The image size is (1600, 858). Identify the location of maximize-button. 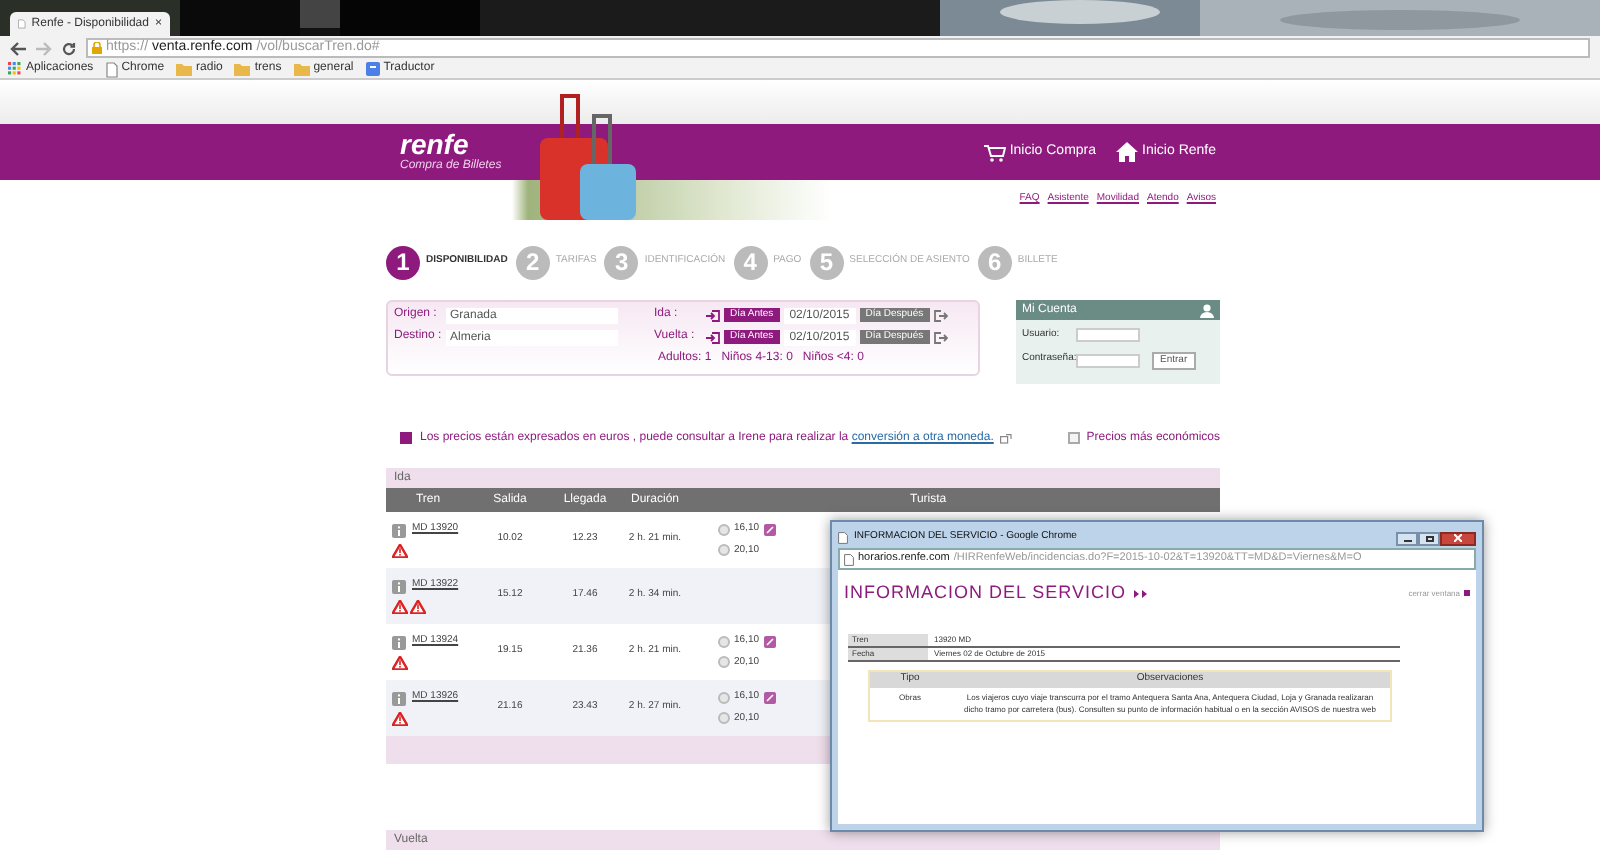
(1429, 538).